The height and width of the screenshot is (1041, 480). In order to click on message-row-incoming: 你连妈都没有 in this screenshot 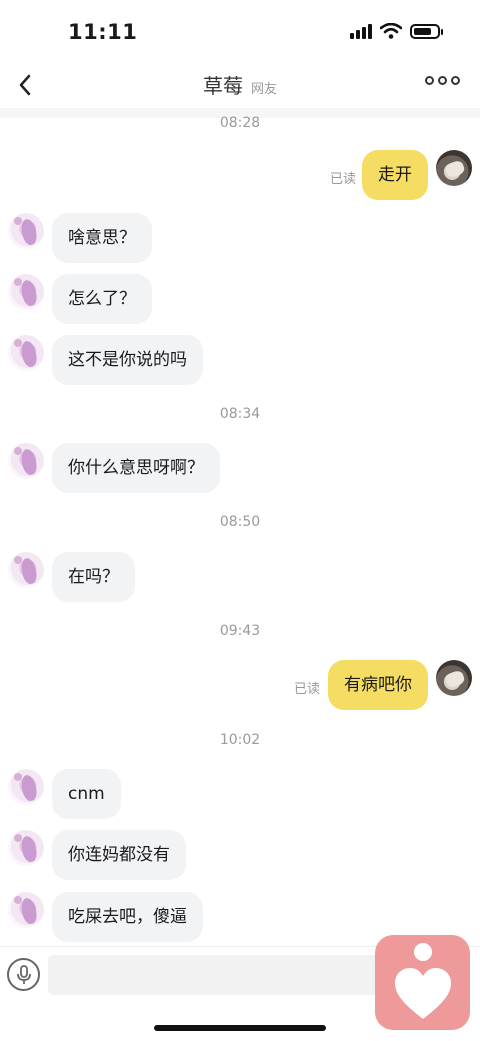, I will do `click(240, 856)`.